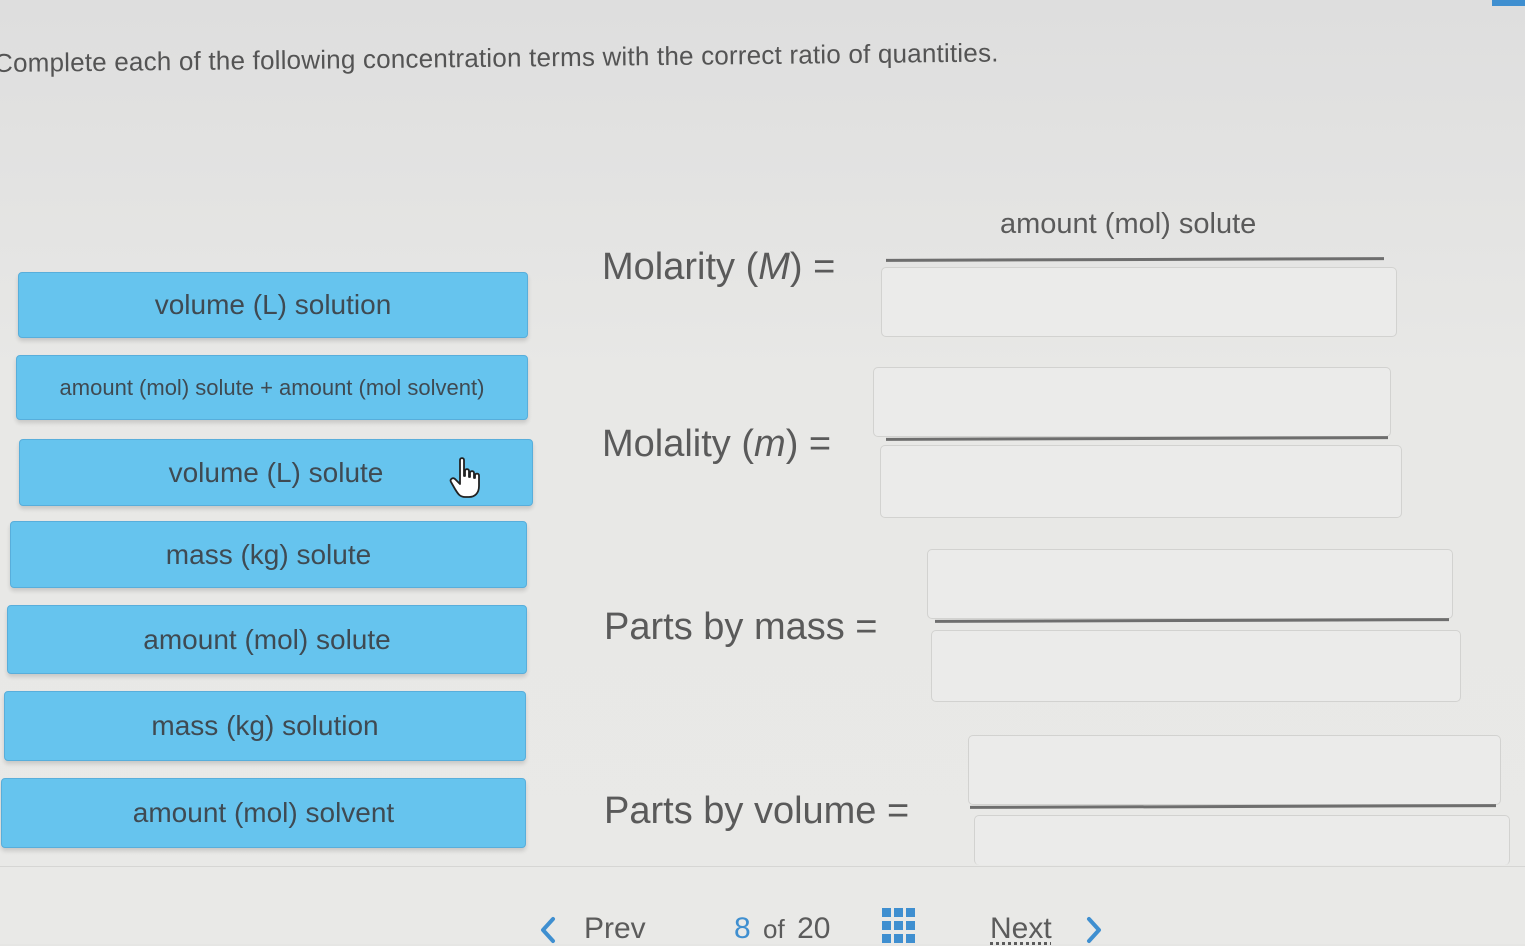  I want to click on tile-mass-solute: mass (kg) solute, so click(268, 554).